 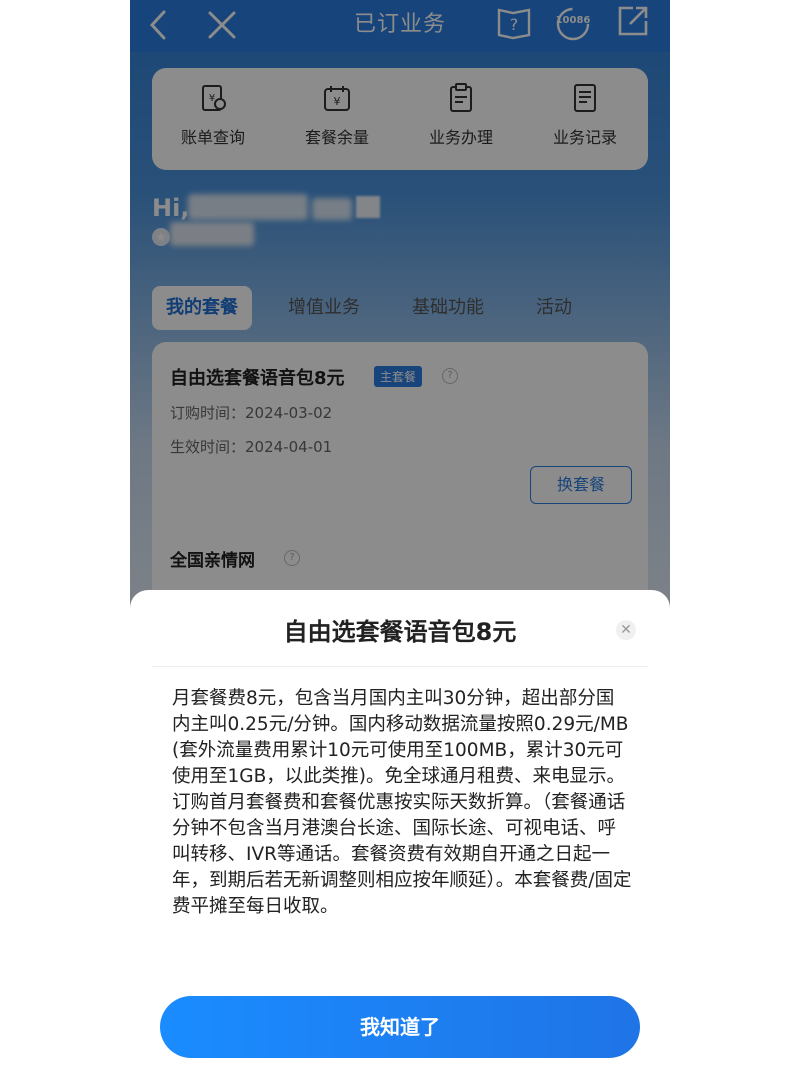 What do you see at coordinates (400, 666) in the screenshot?
I see `divider` at bounding box center [400, 666].